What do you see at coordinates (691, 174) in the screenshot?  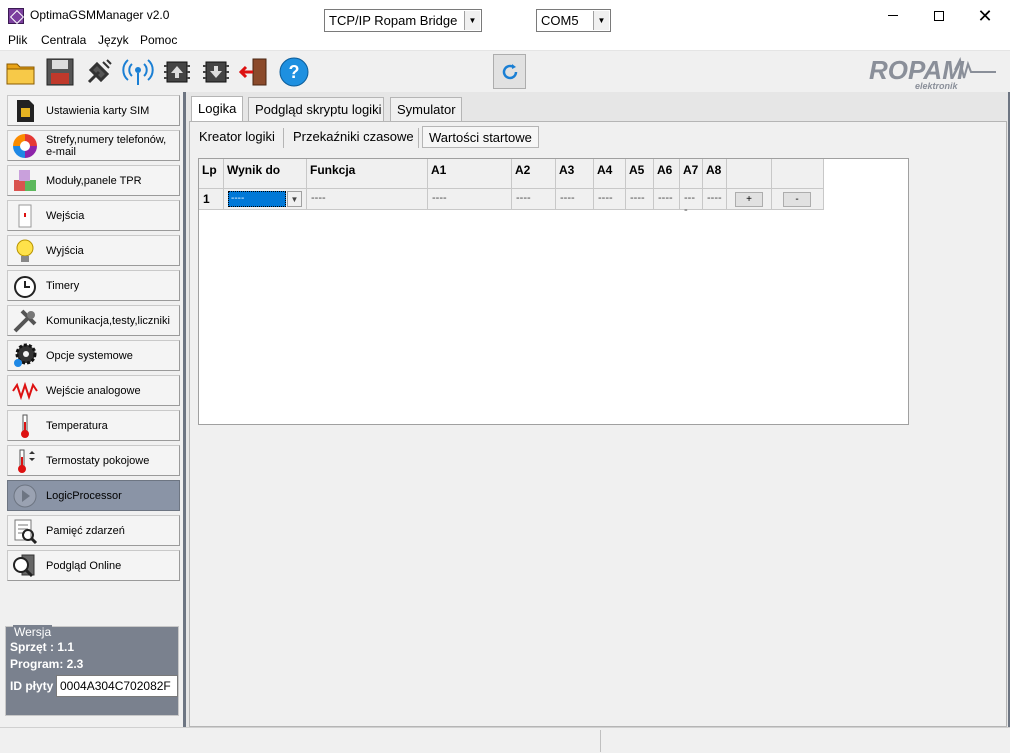 I see `col-header-a7: A7` at bounding box center [691, 174].